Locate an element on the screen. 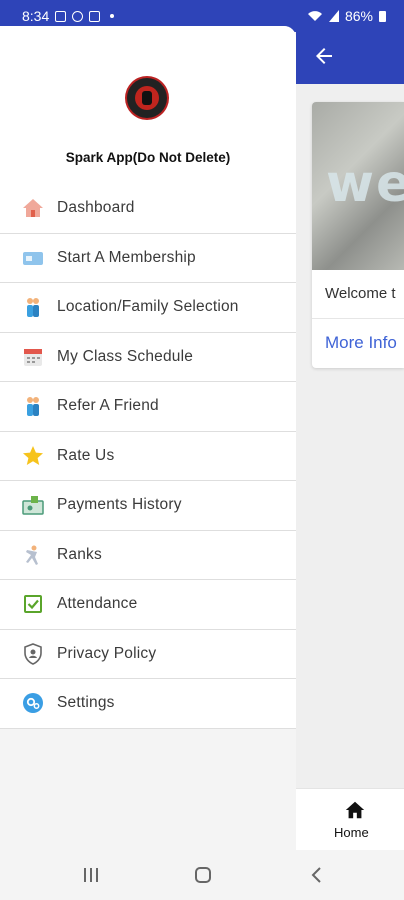 The image size is (404, 900). drawer-header: Spark App(Do Not Delete) is located at coordinates (148, 105).